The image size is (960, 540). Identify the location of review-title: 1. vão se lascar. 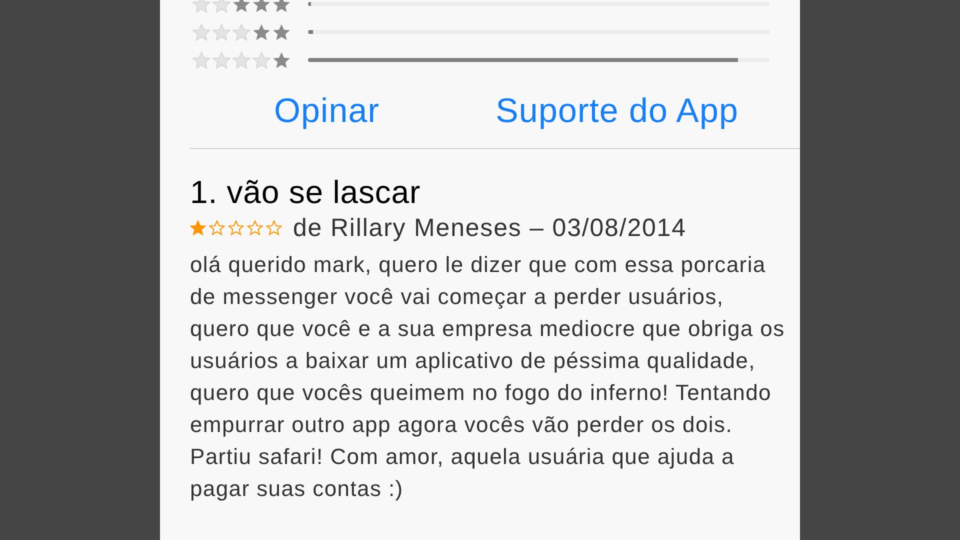
(306, 192).